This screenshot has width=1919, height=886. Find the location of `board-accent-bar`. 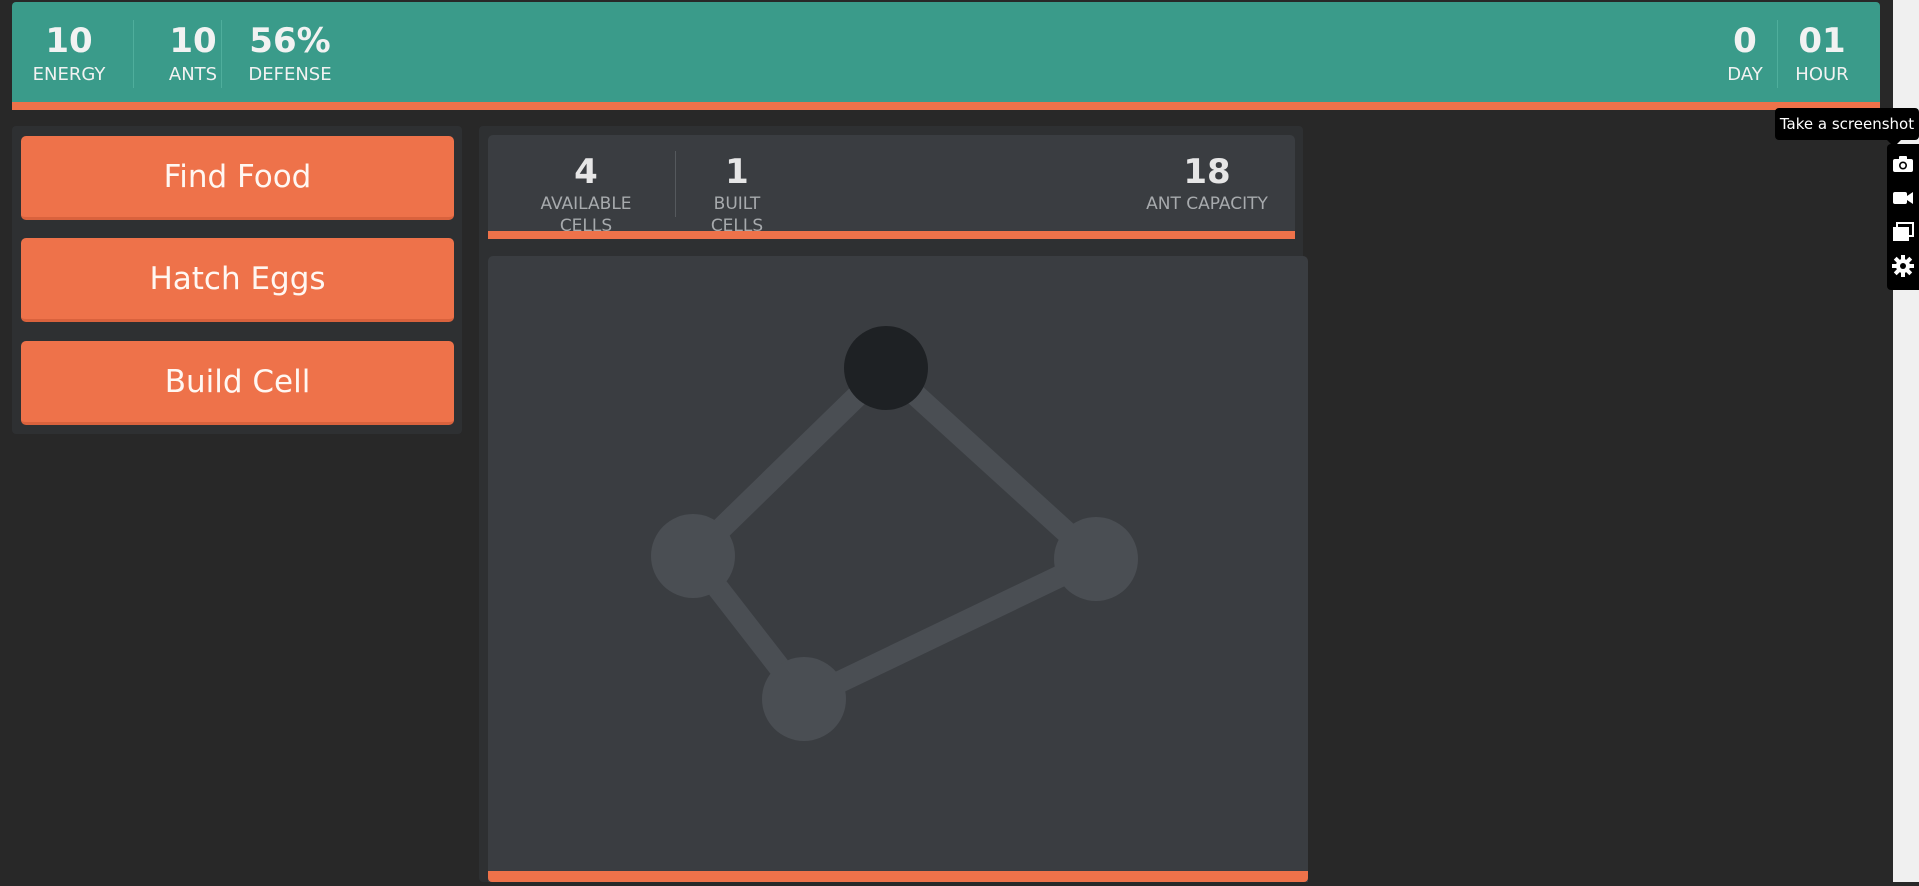

board-accent-bar is located at coordinates (898, 876).